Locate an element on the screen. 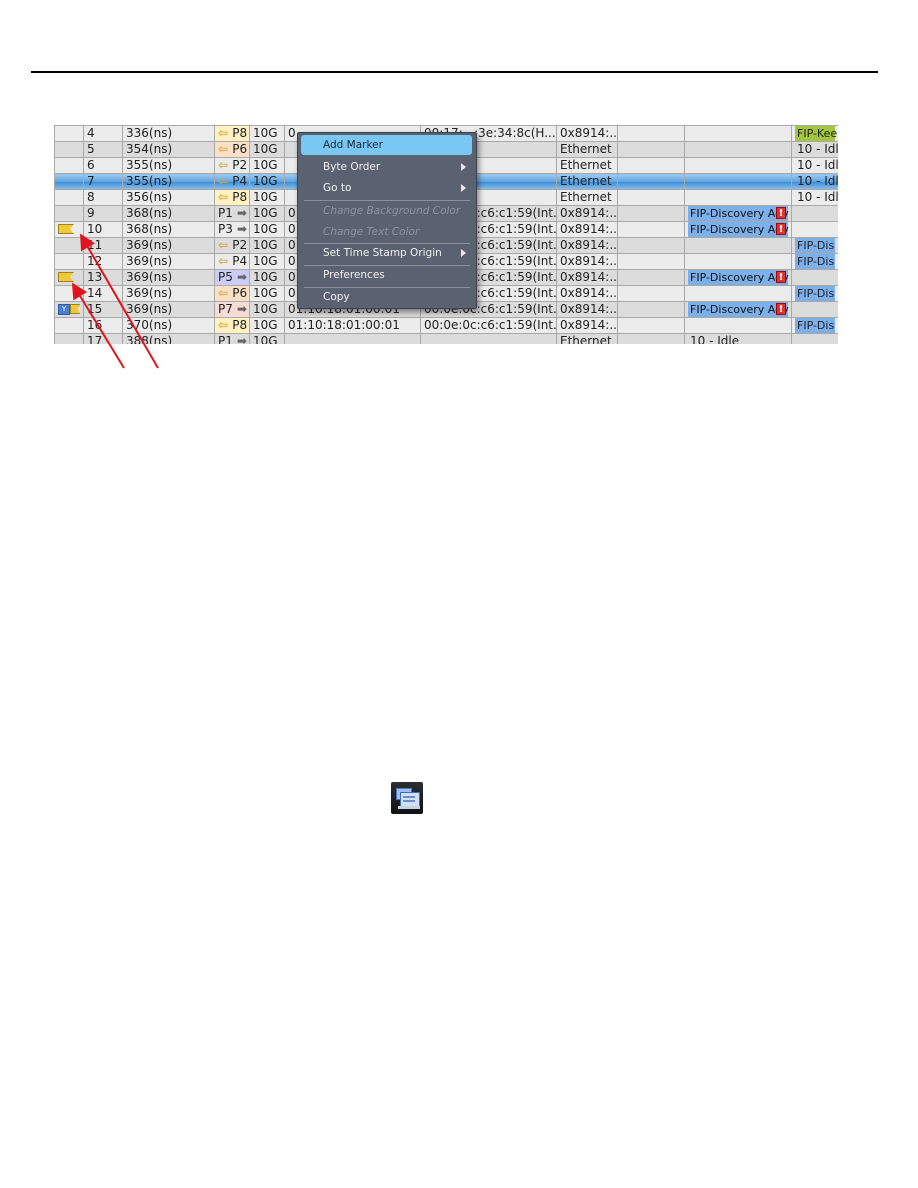  menu-item-copy: Copy is located at coordinates (386, 297).